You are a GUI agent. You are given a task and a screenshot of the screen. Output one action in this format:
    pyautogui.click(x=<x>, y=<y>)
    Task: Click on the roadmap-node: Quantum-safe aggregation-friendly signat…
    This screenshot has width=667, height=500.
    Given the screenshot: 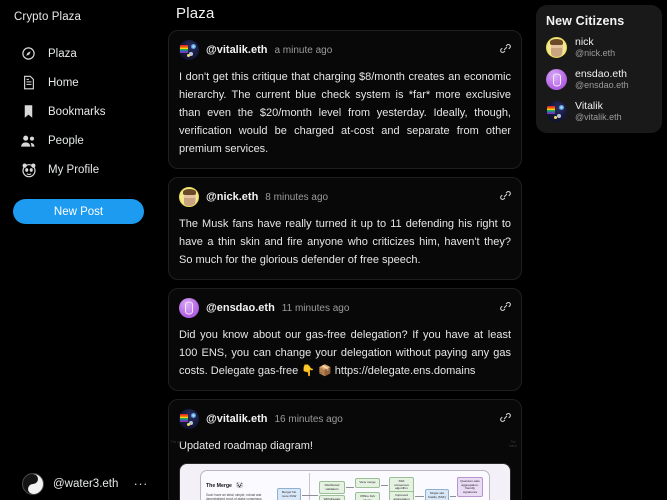 What is the action you would take?
    pyautogui.click(x=470, y=487)
    